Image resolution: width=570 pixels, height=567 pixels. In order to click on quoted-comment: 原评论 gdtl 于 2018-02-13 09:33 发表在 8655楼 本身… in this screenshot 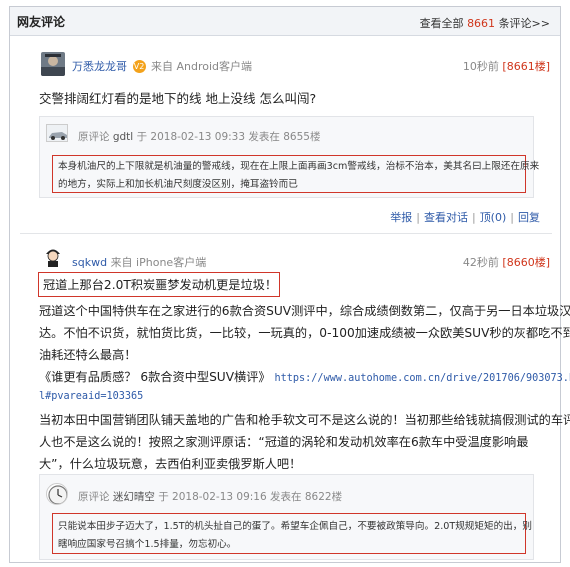, I will do `click(289, 157)`.